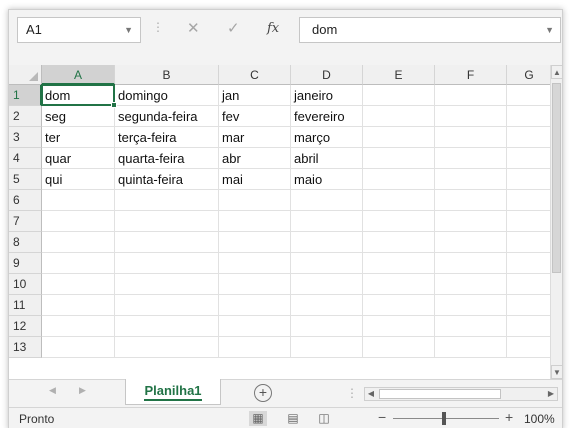  What do you see at coordinates (167, 179) in the screenshot?
I see `cell-b5: quinta-feira` at bounding box center [167, 179].